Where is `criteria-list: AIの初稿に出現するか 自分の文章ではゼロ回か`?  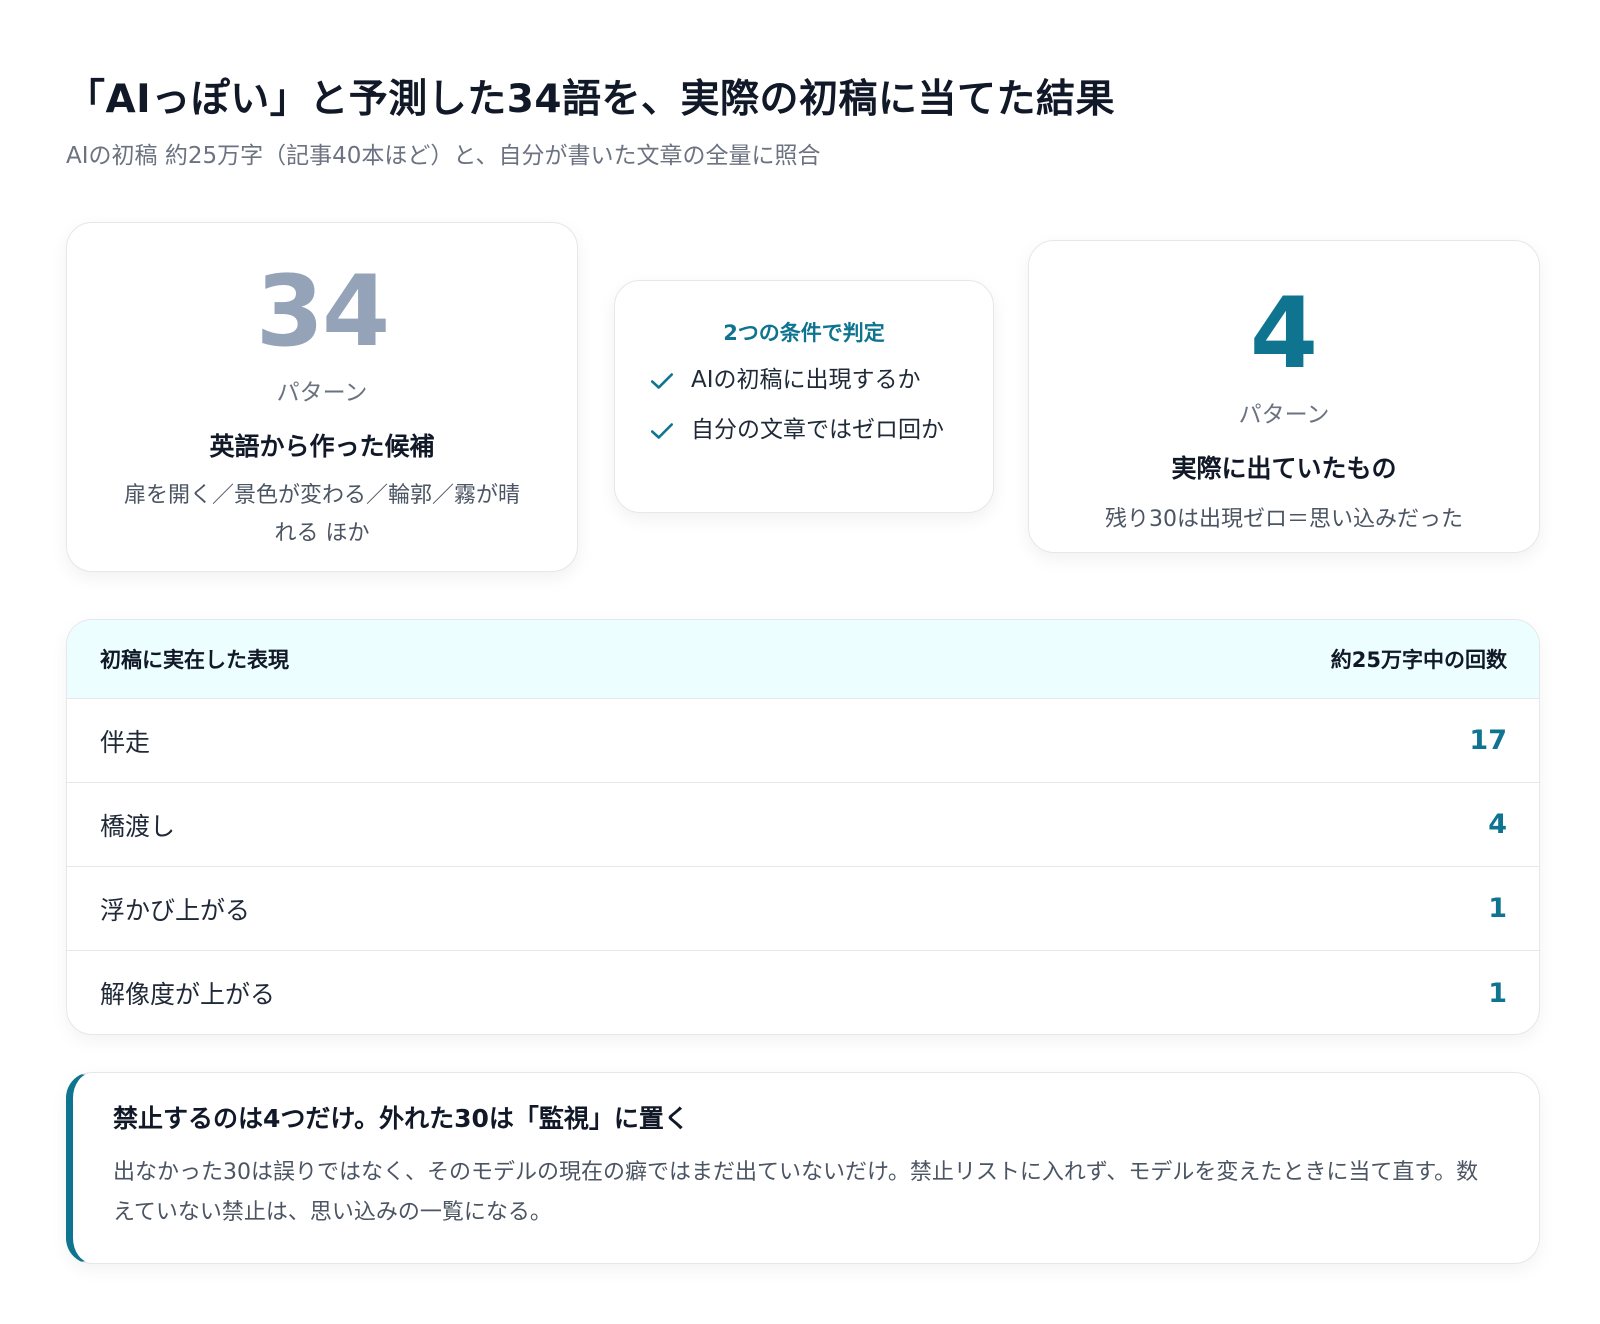 criteria-list: AIの初稿に出現するか 自分の文章ではゼロ回か is located at coordinates (801, 405).